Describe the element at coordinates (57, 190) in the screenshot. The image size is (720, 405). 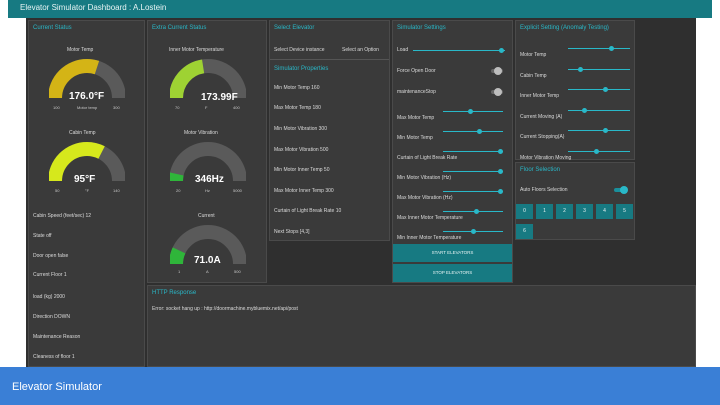
I see `cabin-temp-min: 50` at that location.